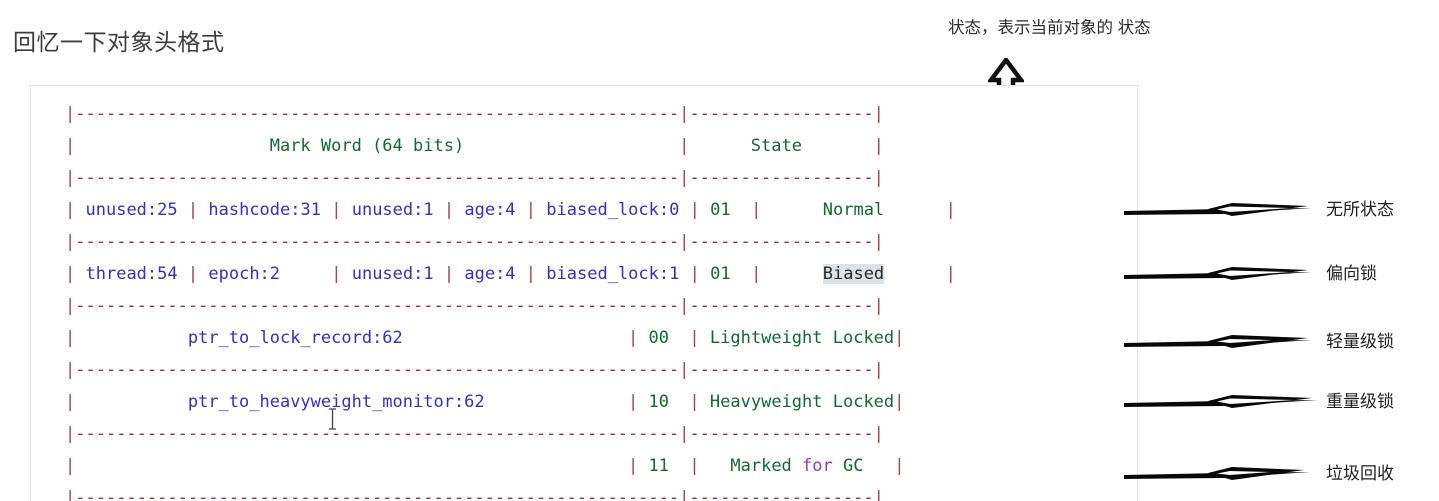 This screenshot has width=1439, height=501. What do you see at coordinates (1351, 273) in the screenshot?
I see `annotation-label: 偏向锁` at bounding box center [1351, 273].